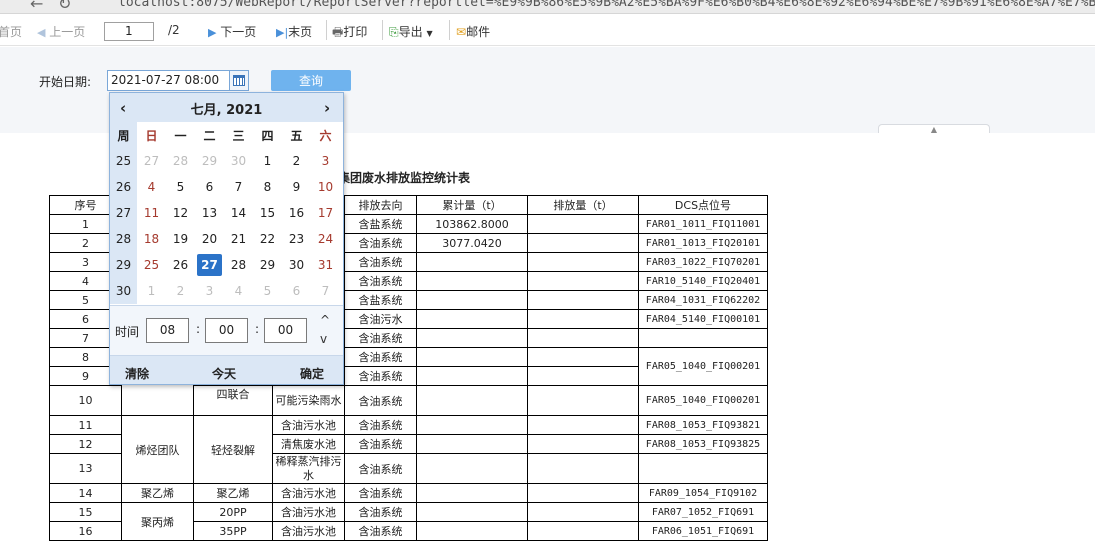 This screenshot has height=541, width=1095. Describe the element at coordinates (267, 213) in the screenshot. I see `calendar-day: 15` at that location.